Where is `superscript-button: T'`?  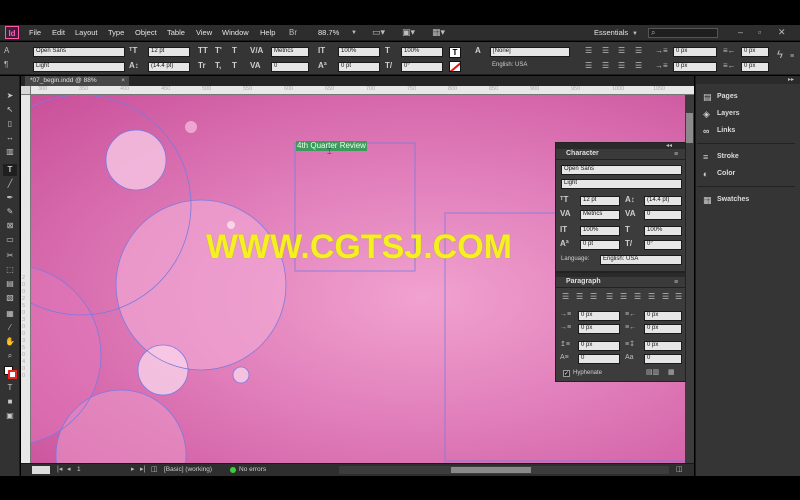
superscript-button: T' is located at coordinates (218, 51).